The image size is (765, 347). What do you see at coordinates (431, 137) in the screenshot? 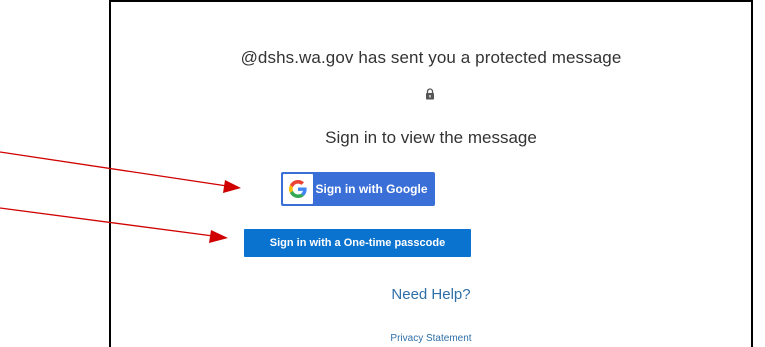
I see `signin-heading: Sign in to view the message` at bounding box center [431, 137].